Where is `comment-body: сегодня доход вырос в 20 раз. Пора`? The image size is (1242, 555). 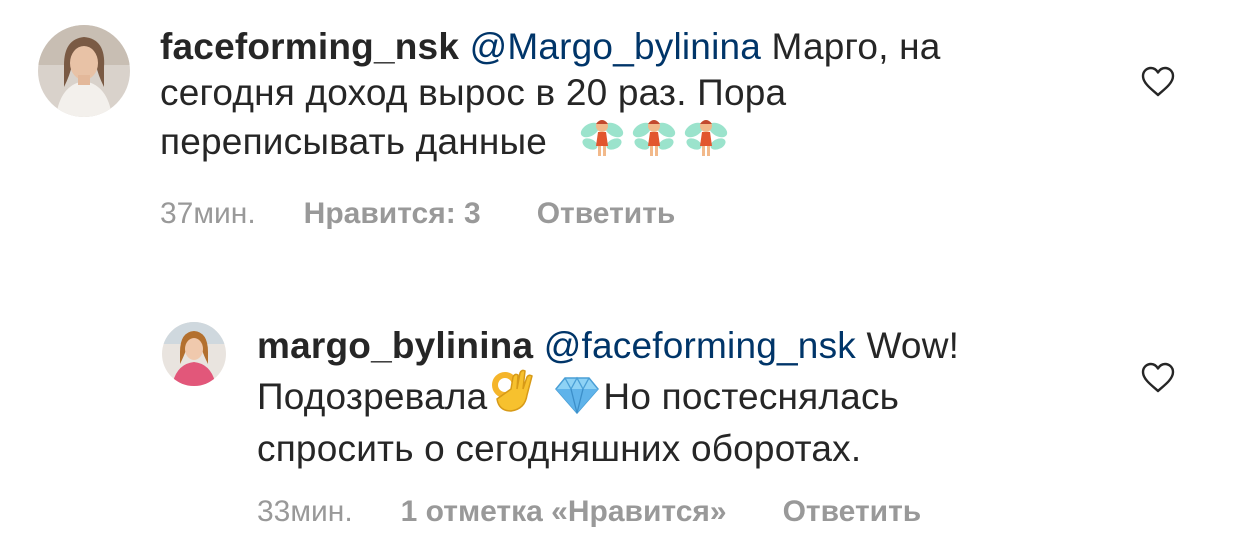
comment-body: сегодня доход вырос в 20 раз. Пора is located at coordinates (473, 92).